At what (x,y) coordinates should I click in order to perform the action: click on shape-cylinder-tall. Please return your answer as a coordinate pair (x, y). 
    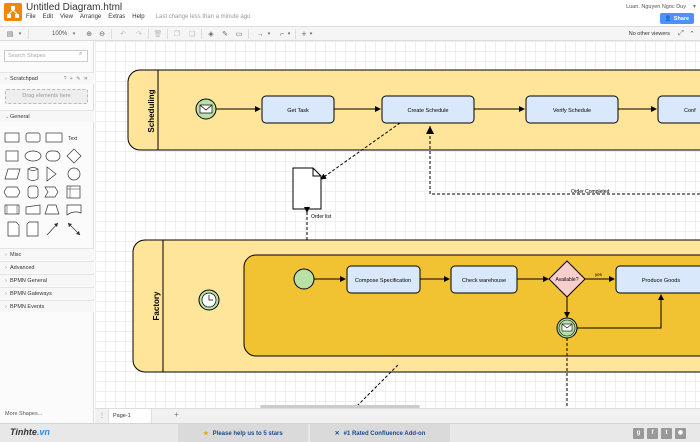
    Looking at the image, I should click on (33, 192).